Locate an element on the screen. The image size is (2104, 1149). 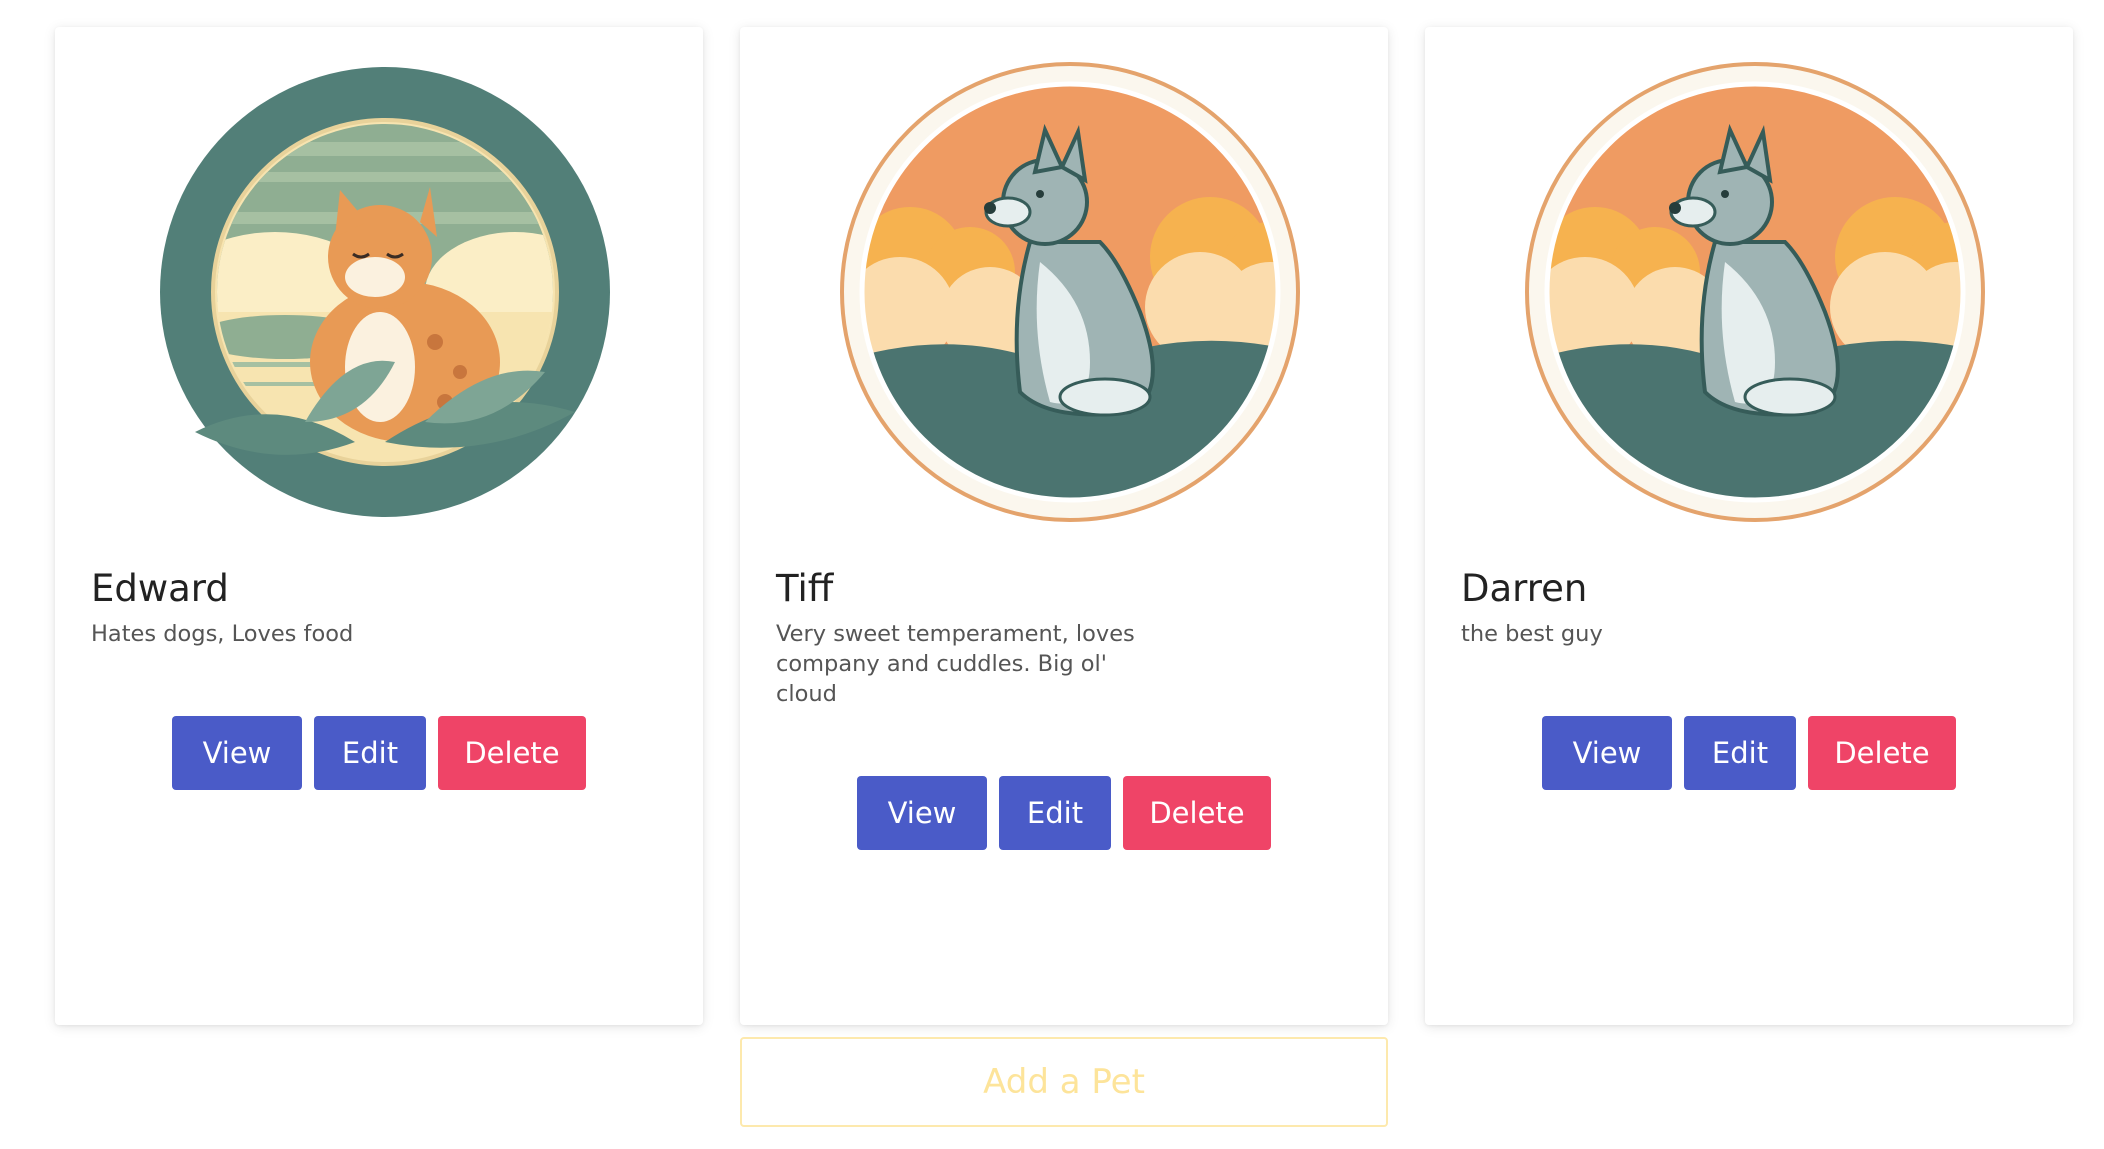
pet-name: Edward is located at coordinates (160, 588).